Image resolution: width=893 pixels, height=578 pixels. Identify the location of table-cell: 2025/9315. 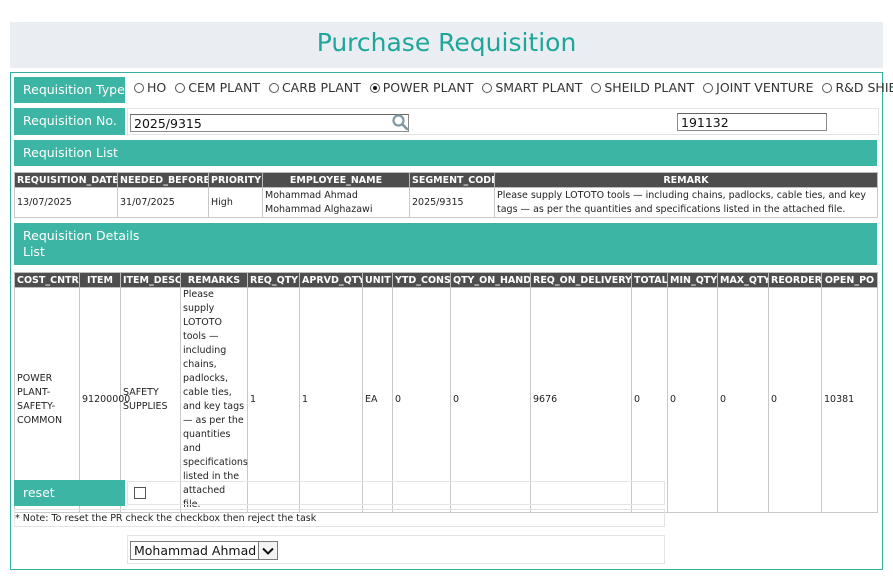
(452, 202).